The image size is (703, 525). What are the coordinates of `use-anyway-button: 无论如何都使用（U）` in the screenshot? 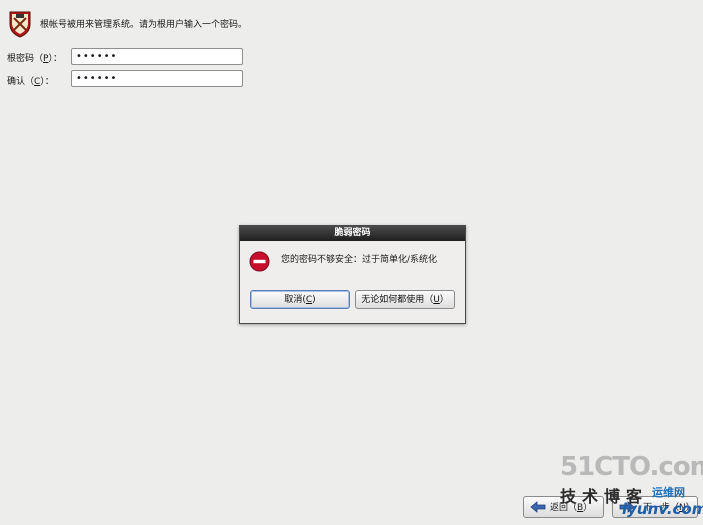 It's located at (405, 299).